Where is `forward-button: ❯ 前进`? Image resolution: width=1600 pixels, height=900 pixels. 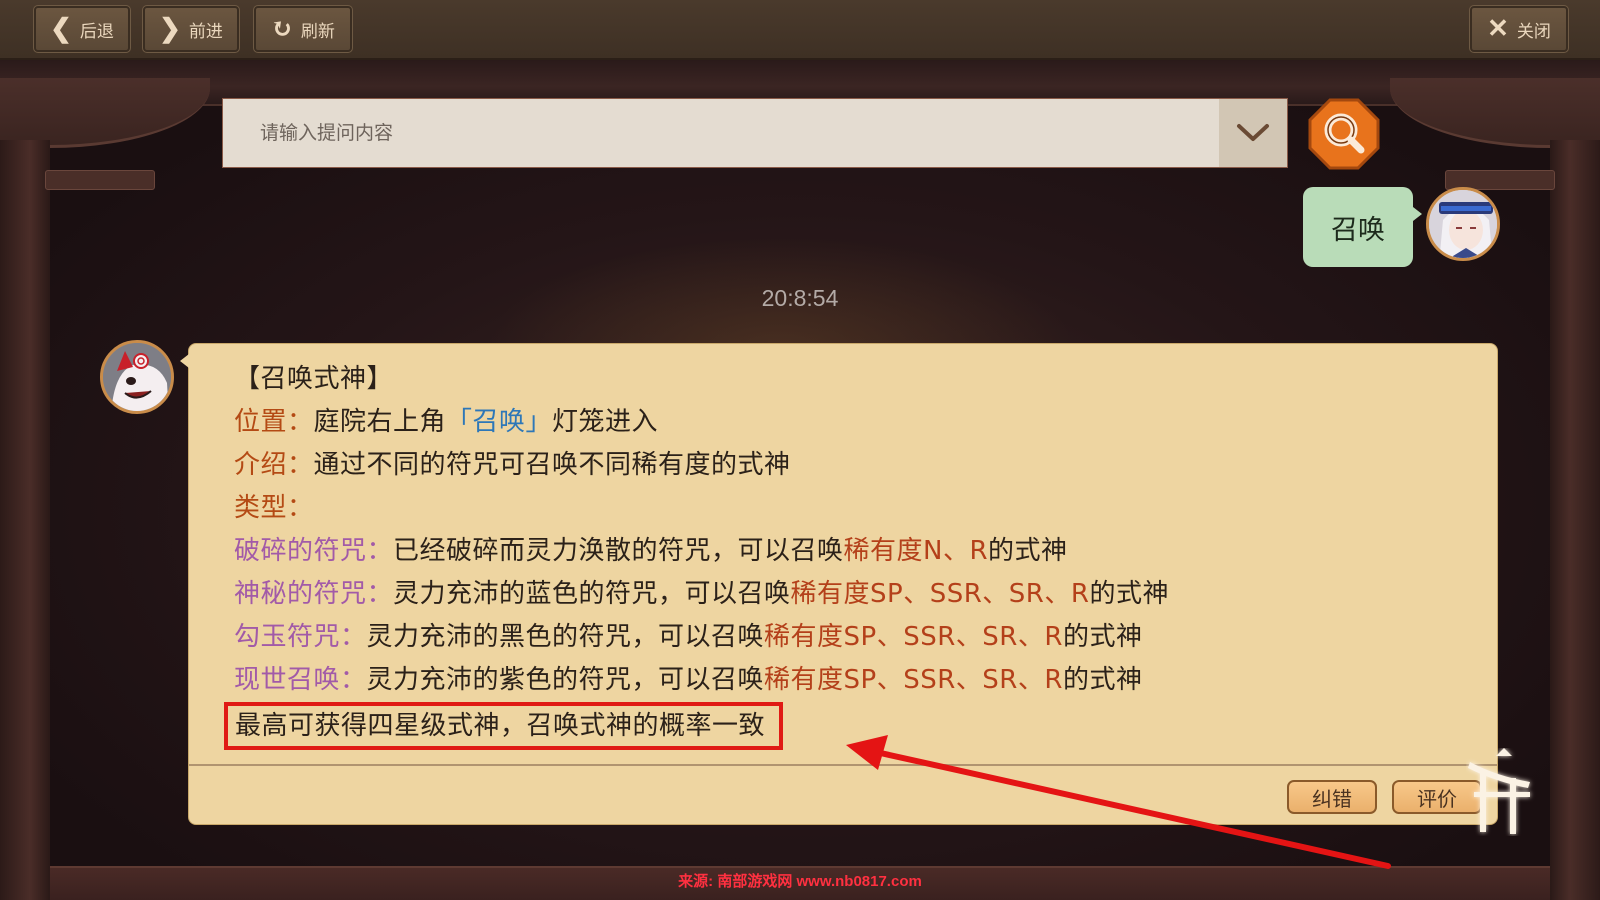
forward-button: ❯ 前进 is located at coordinates (191, 29).